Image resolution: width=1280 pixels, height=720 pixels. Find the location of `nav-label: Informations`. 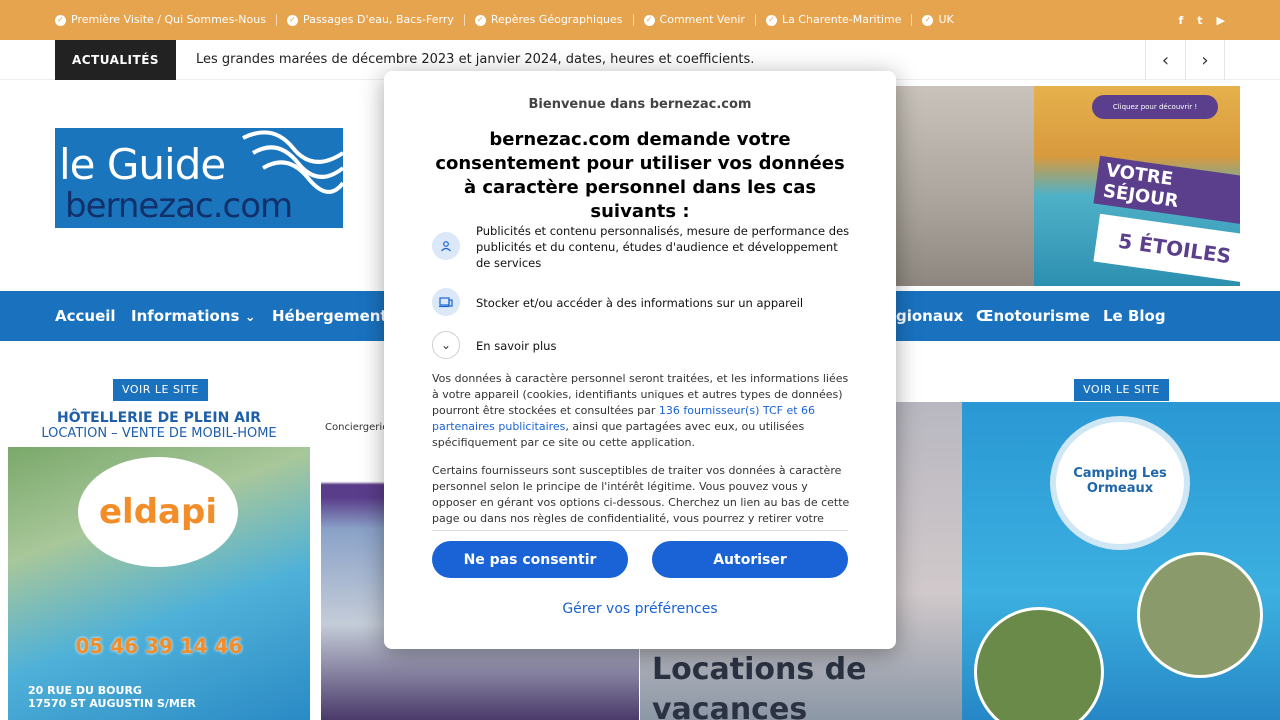

nav-label: Informations is located at coordinates (185, 316).